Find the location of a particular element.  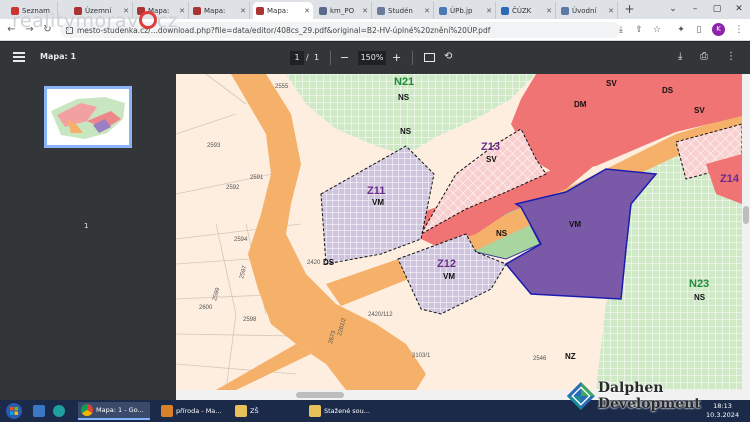

pdf-toolbar: Mapa: 1 1 / 1 − 150% + ⟲ ⤓ ⎙ ⋮ is located at coordinates (375, 58).